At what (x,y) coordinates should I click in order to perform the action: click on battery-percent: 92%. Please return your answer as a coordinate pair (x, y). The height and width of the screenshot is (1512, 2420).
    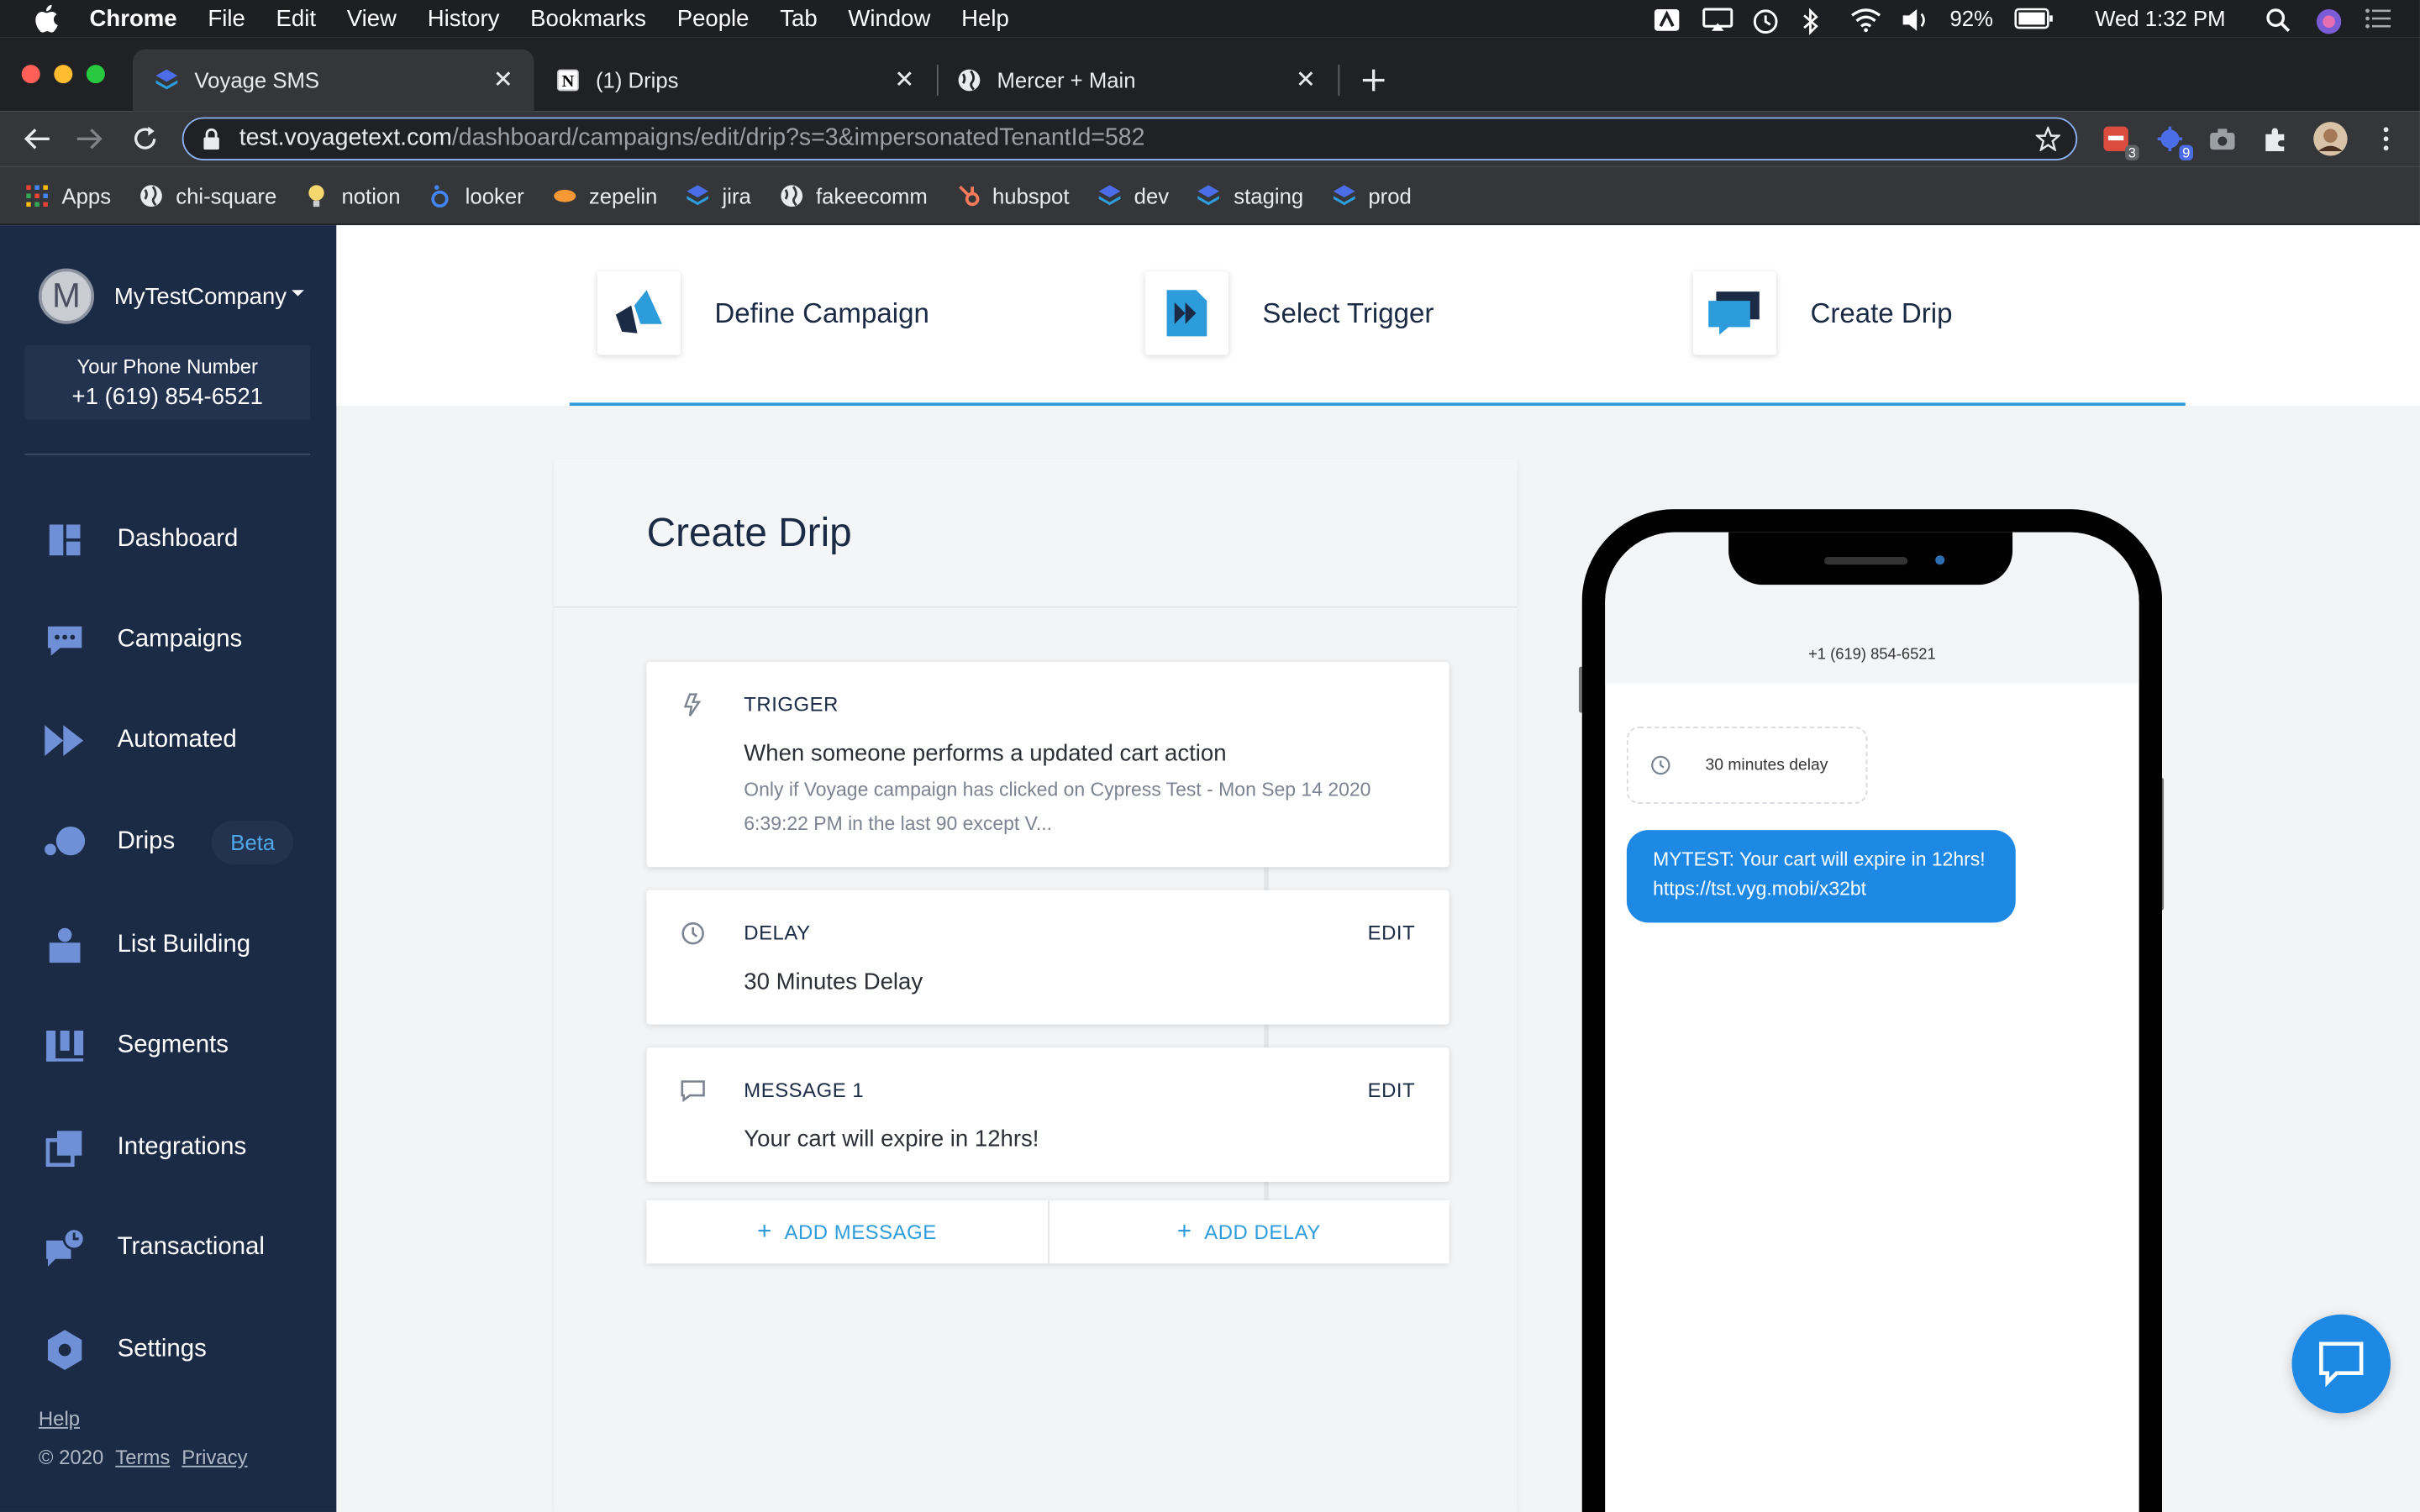
    Looking at the image, I should click on (1971, 18).